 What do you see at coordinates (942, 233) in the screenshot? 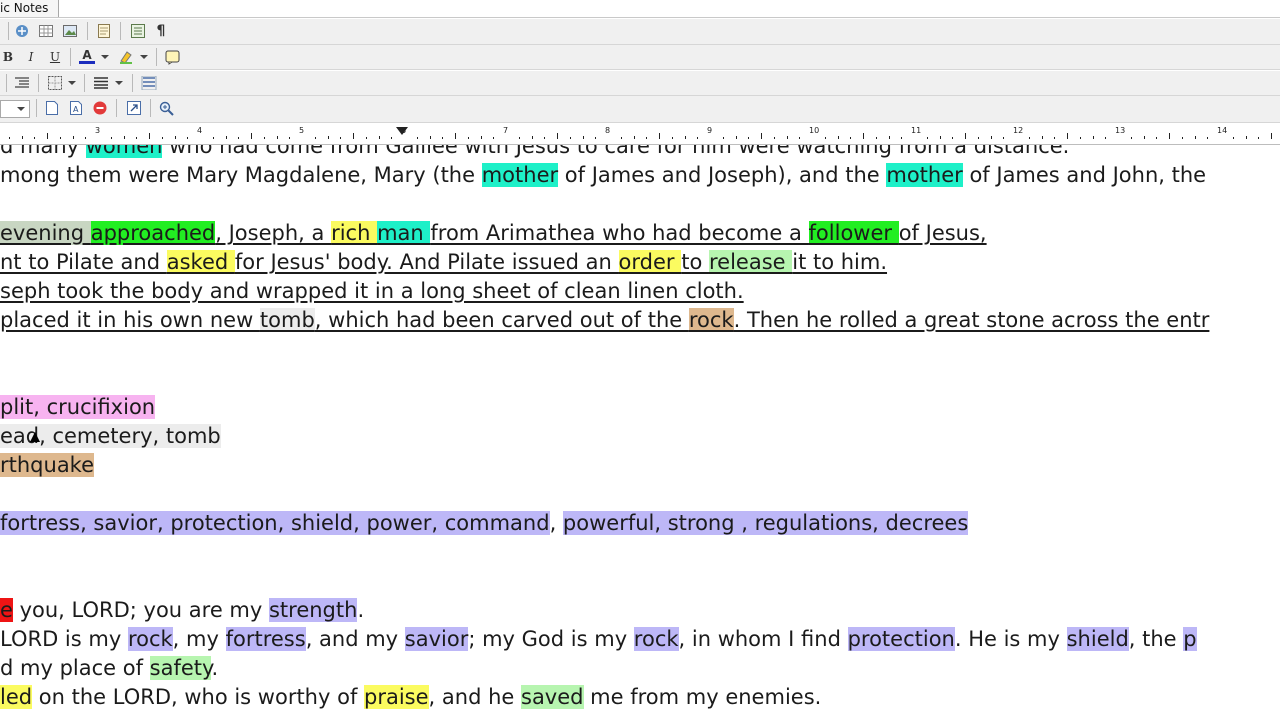
I see `text-run: of Jesus,` at bounding box center [942, 233].